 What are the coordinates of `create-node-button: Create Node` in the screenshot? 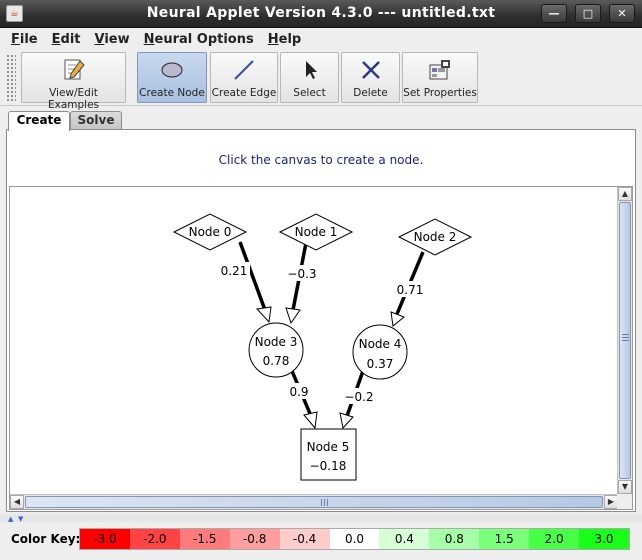 It's located at (172, 77).